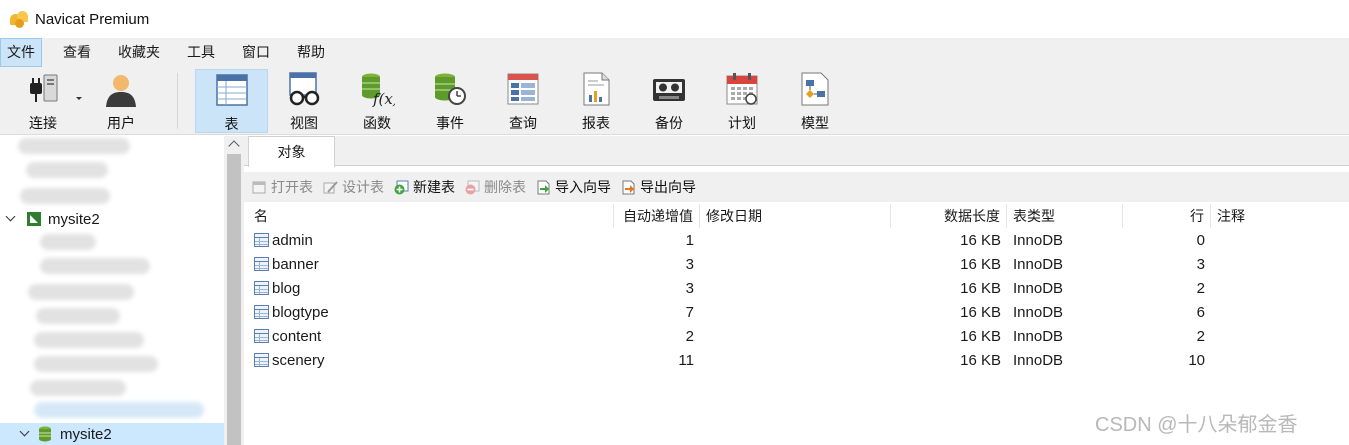 This screenshot has height=445, width=1349. Describe the element at coordinates (431, 241) in the screenshot. I see `table-name-cell: admin` at that location.